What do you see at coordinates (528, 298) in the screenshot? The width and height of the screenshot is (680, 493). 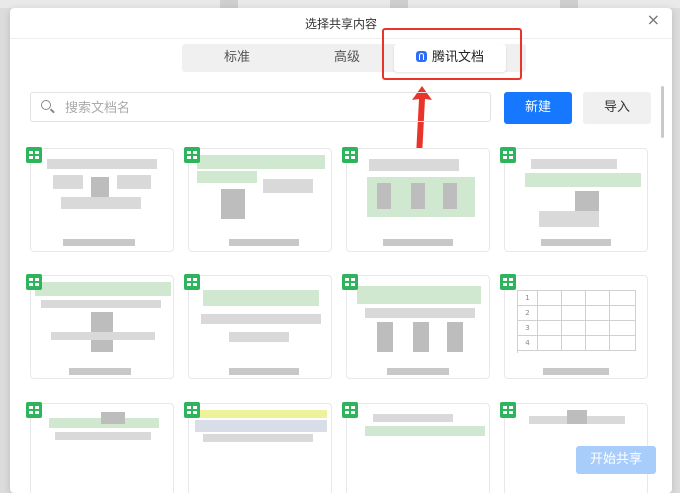 I see `row-number: 1` at bounding box center [528, 298].